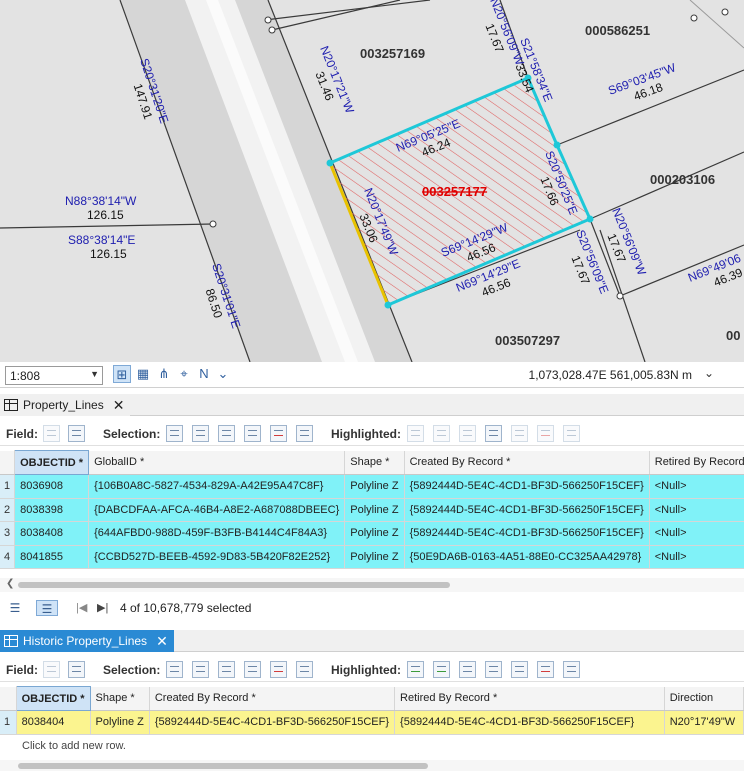  I want to click on last-record-icon: ▶|, so click(102, 607).